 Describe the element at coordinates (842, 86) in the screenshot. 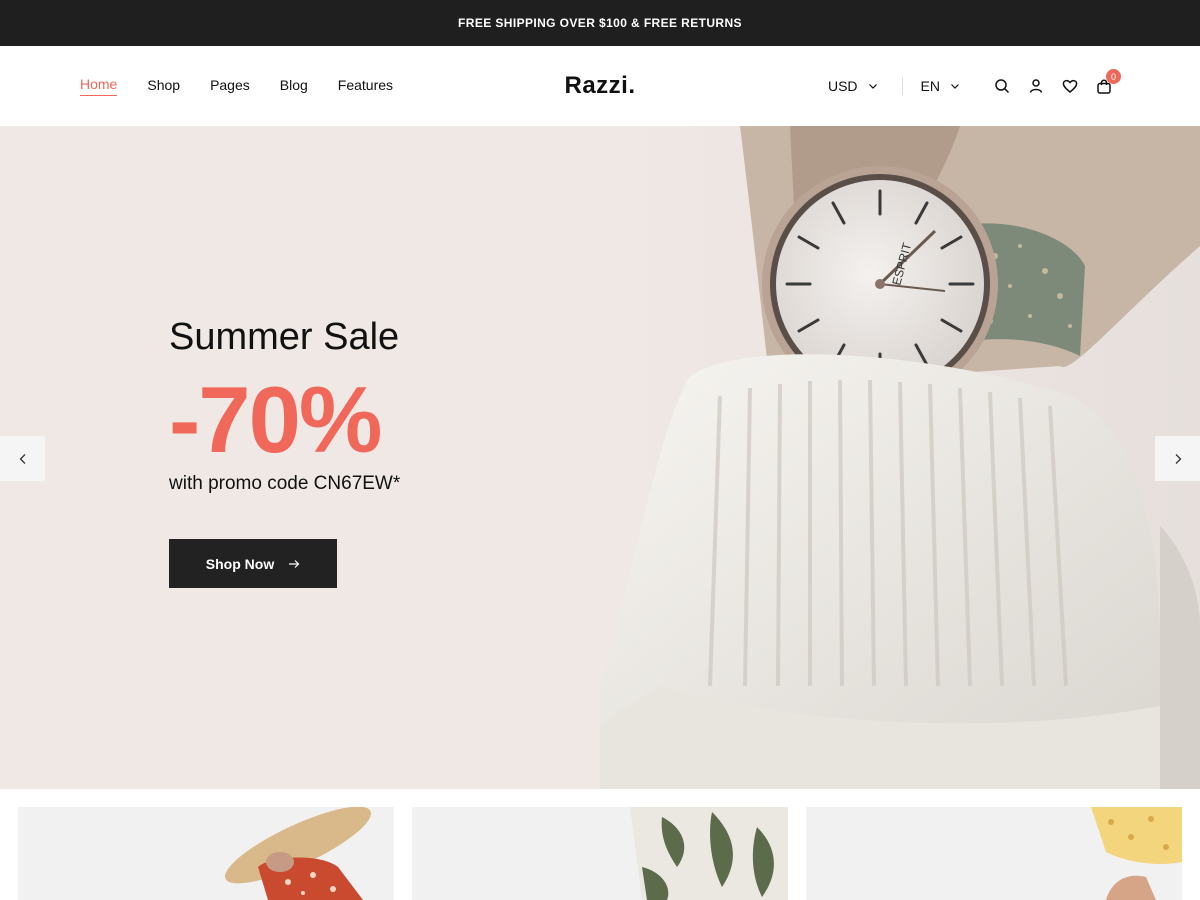

I see `currency-value: USD` at that location.